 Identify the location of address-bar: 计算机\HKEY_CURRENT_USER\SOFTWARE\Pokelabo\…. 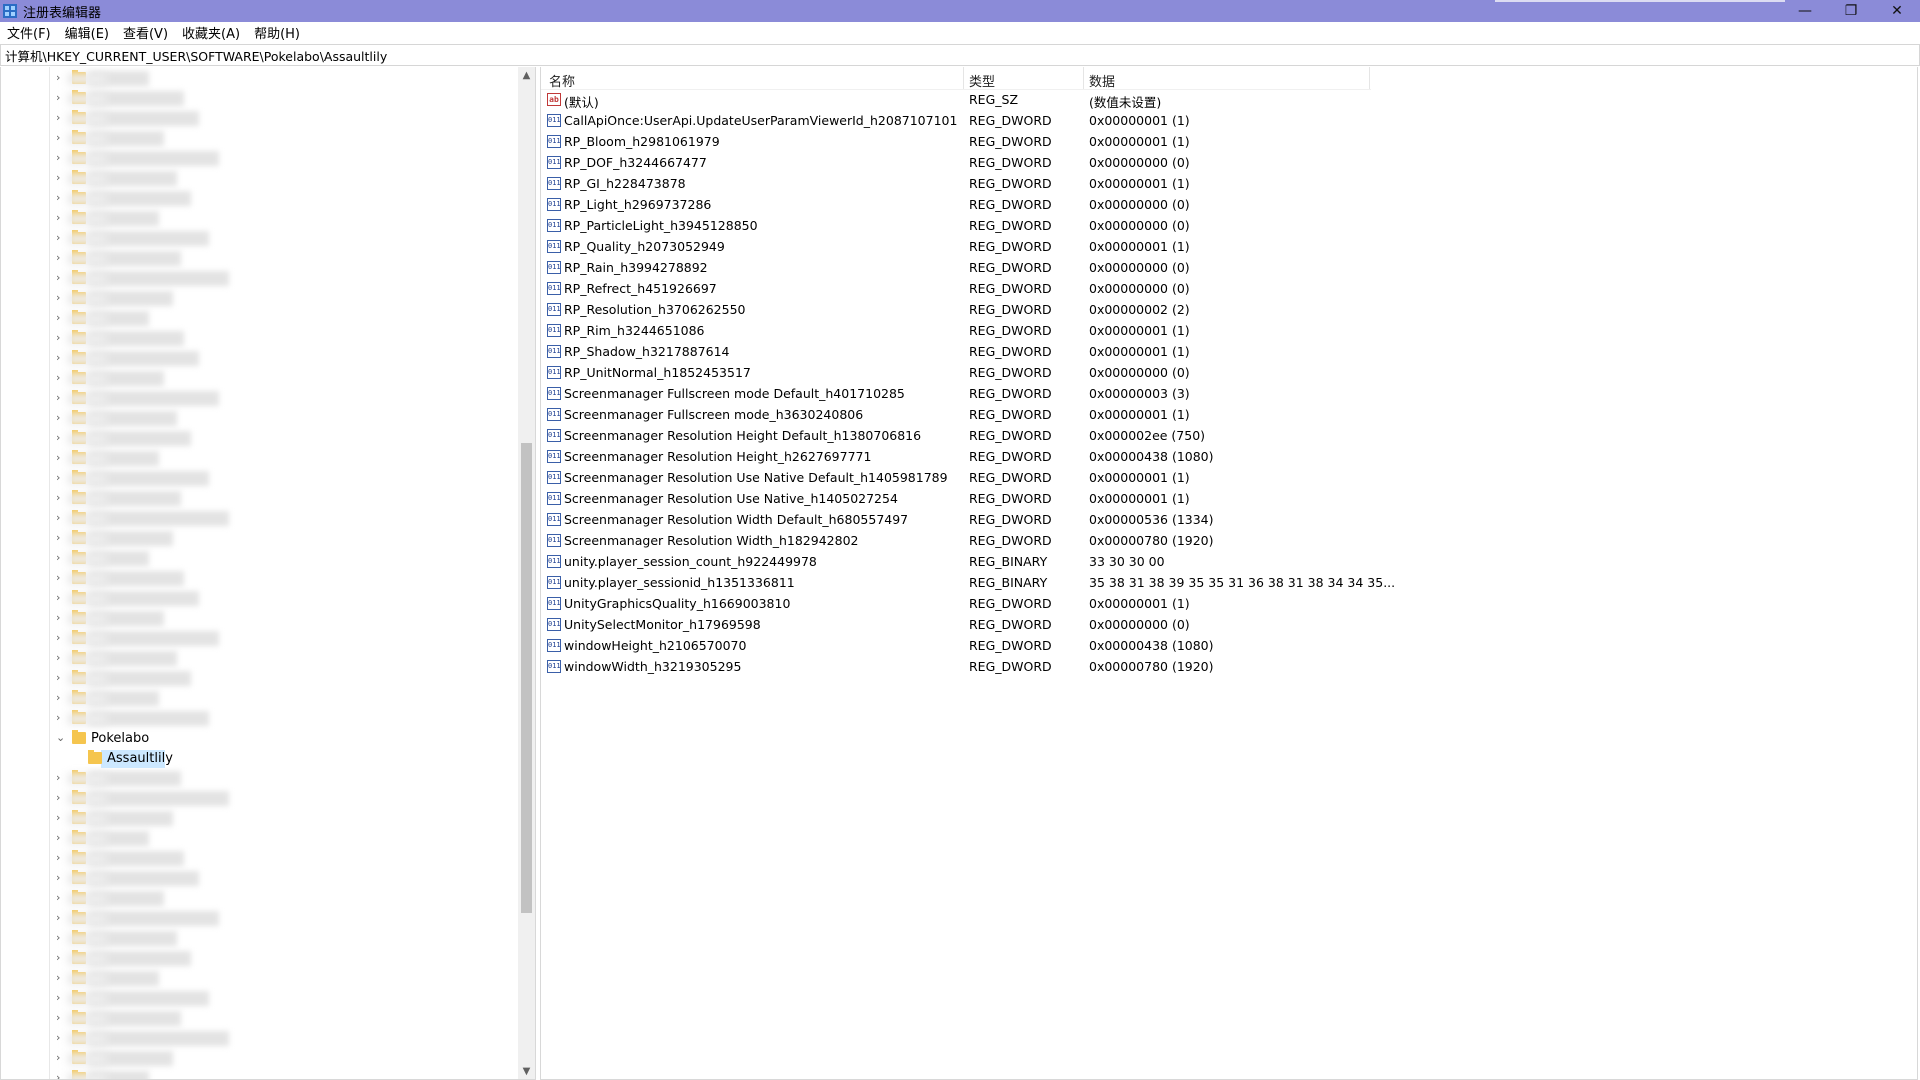
(960, 55).